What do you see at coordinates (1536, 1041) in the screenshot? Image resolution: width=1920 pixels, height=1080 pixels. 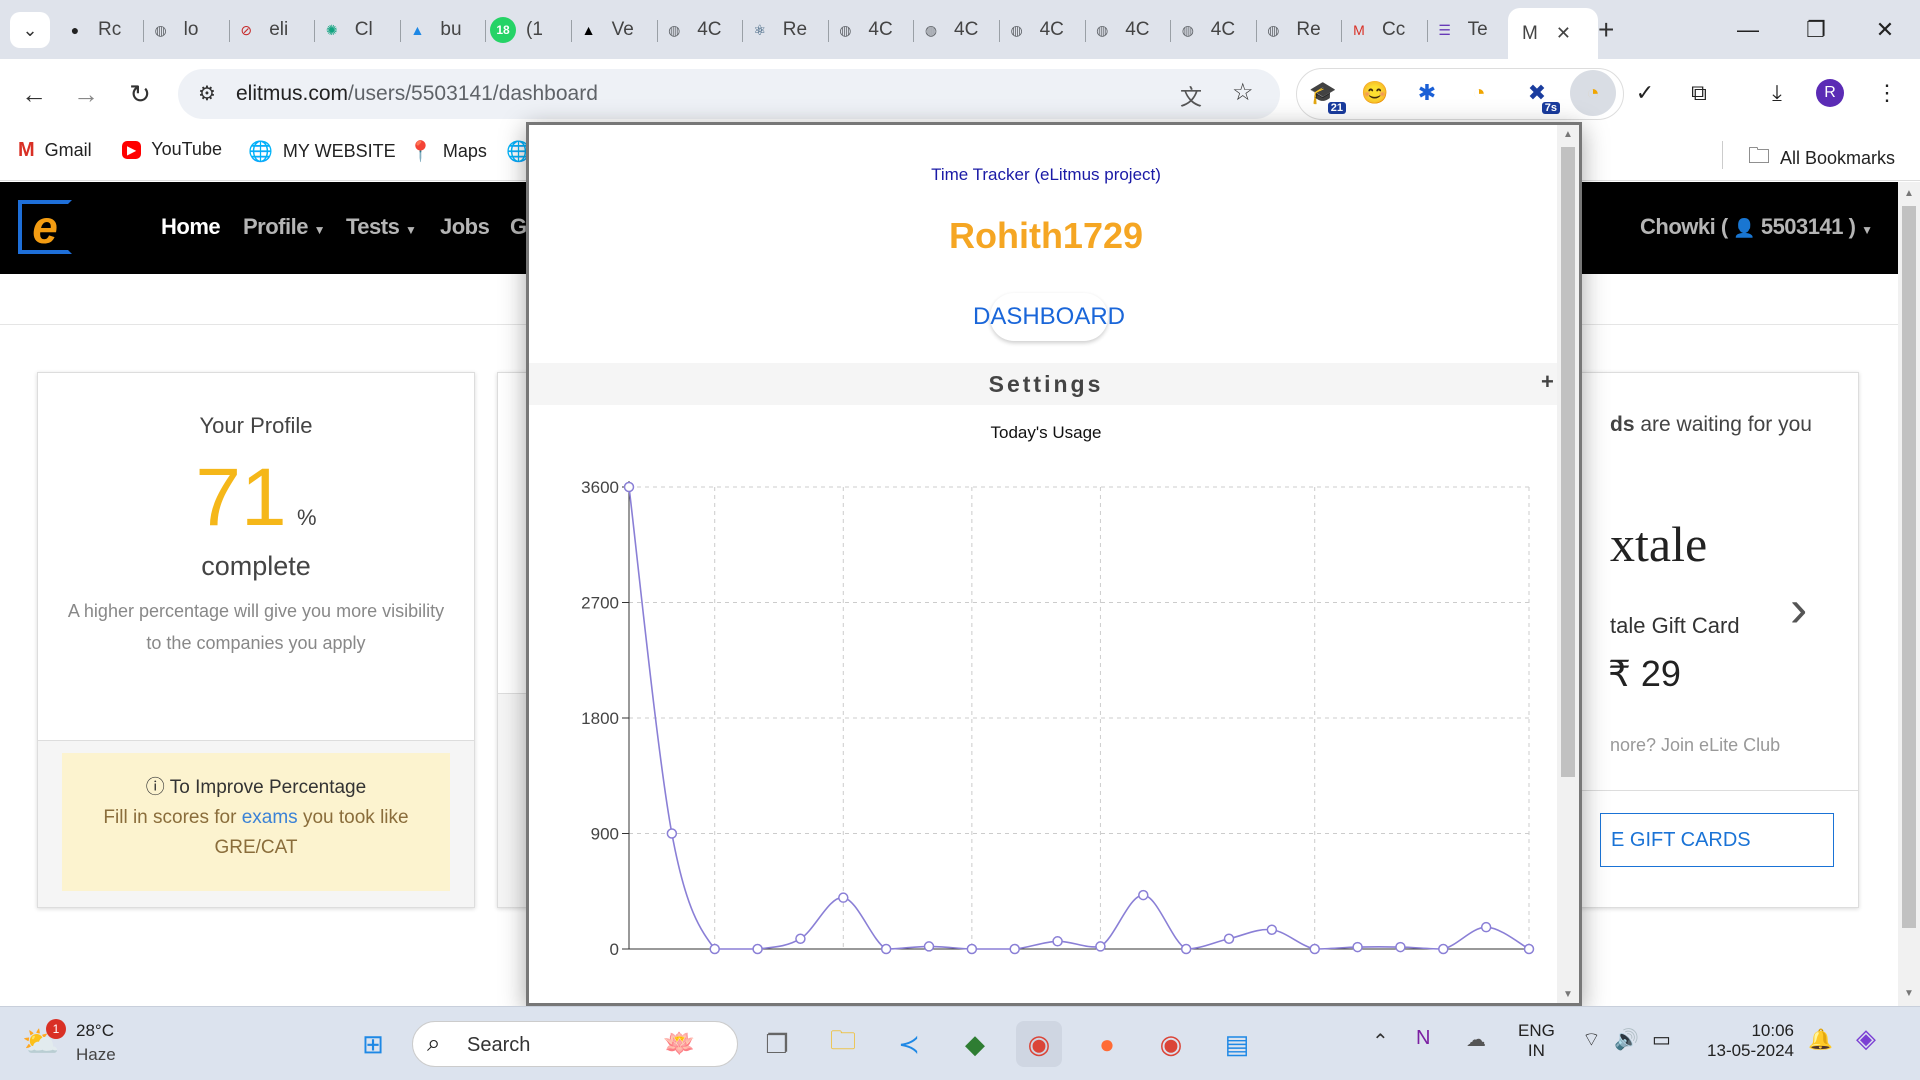 I see `language-indicator: ENG IN` at bounding box center [1536, 1041].